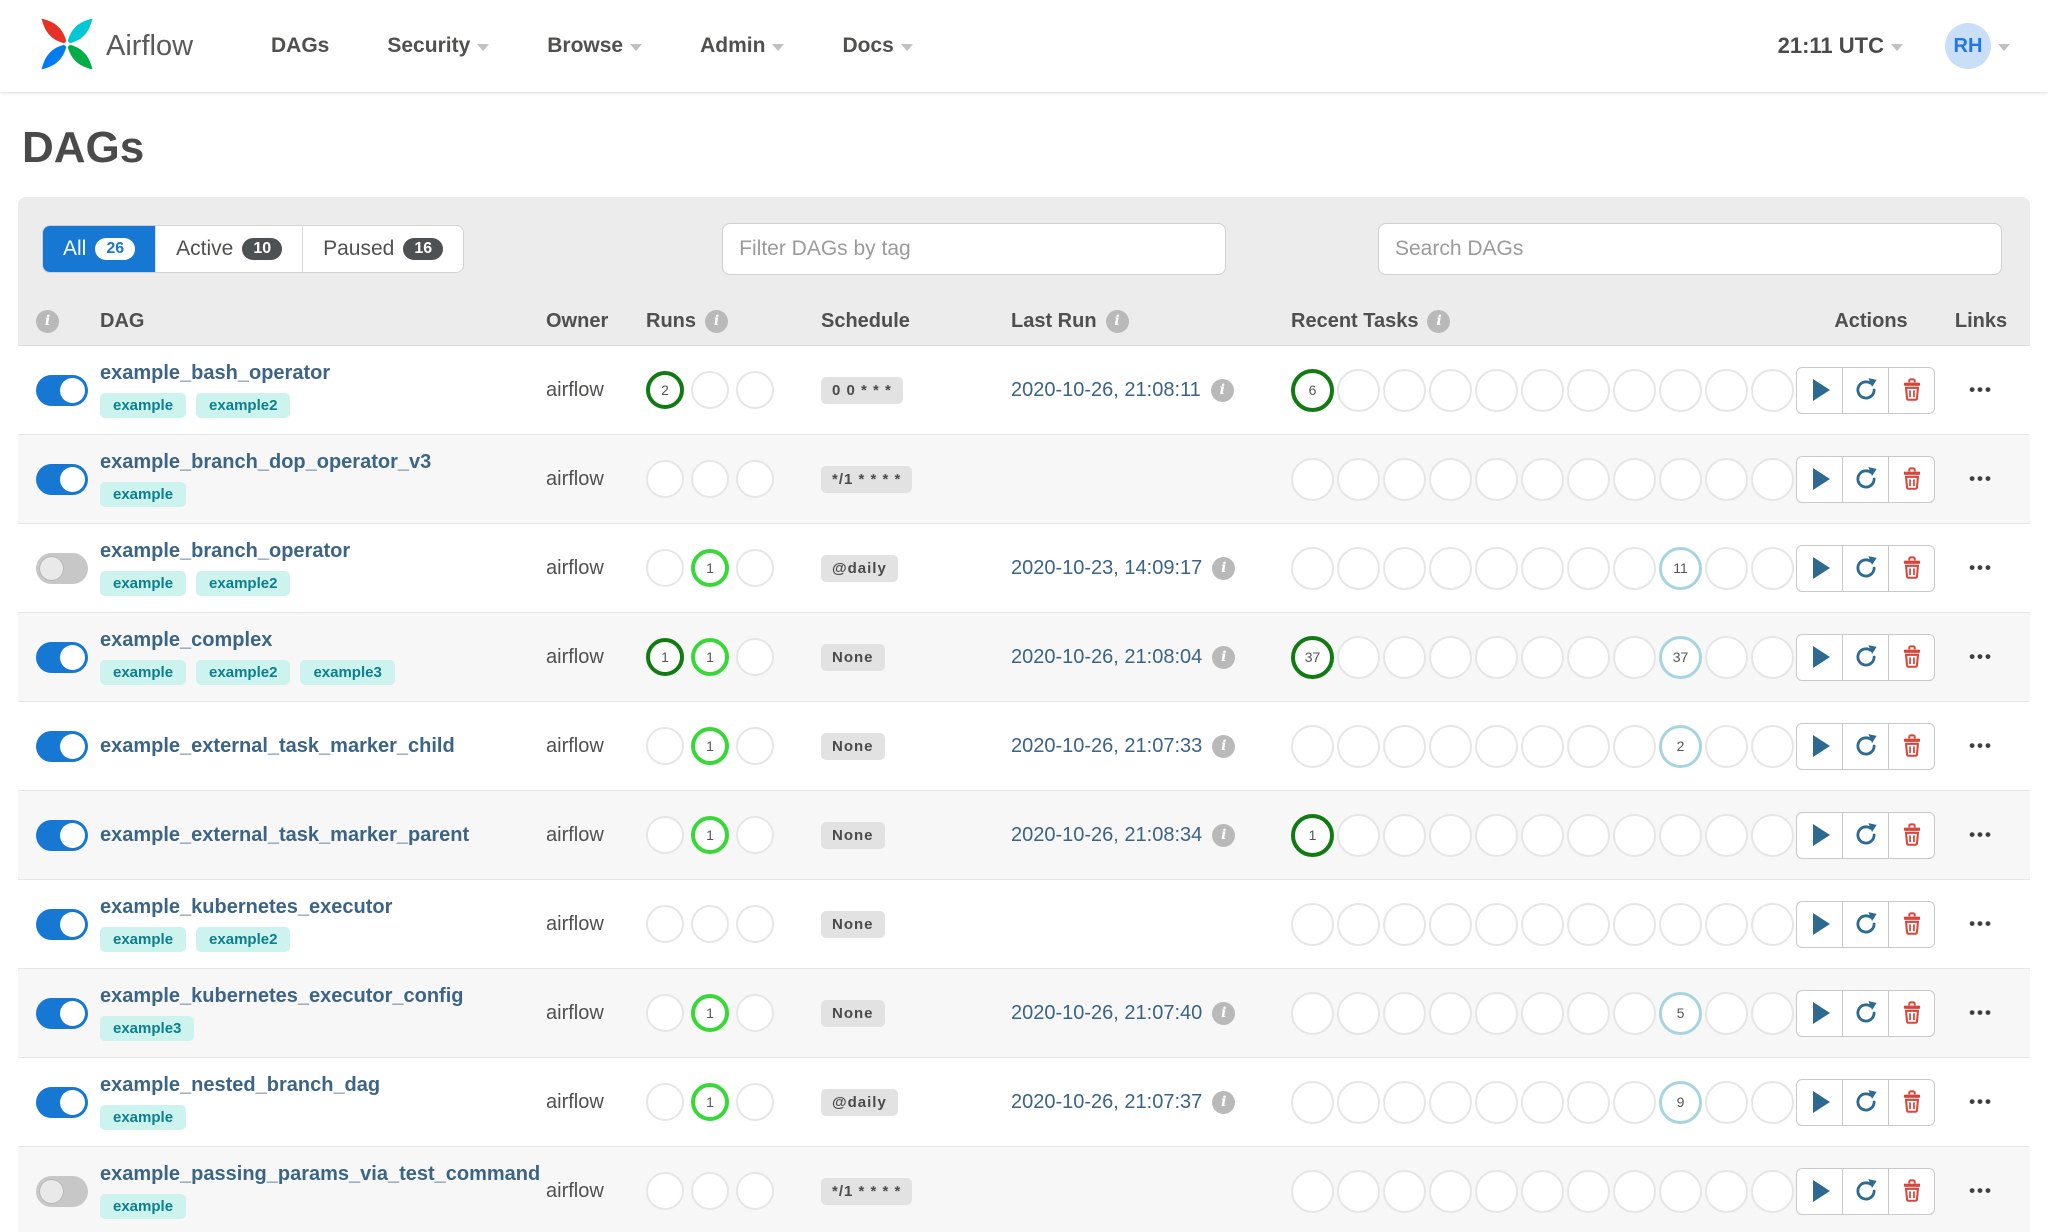 Image resolution: width=2048 pixels, height=1232 pixels. I want to click on dag-link: example_kubernetes_executor, so click(246, 907).